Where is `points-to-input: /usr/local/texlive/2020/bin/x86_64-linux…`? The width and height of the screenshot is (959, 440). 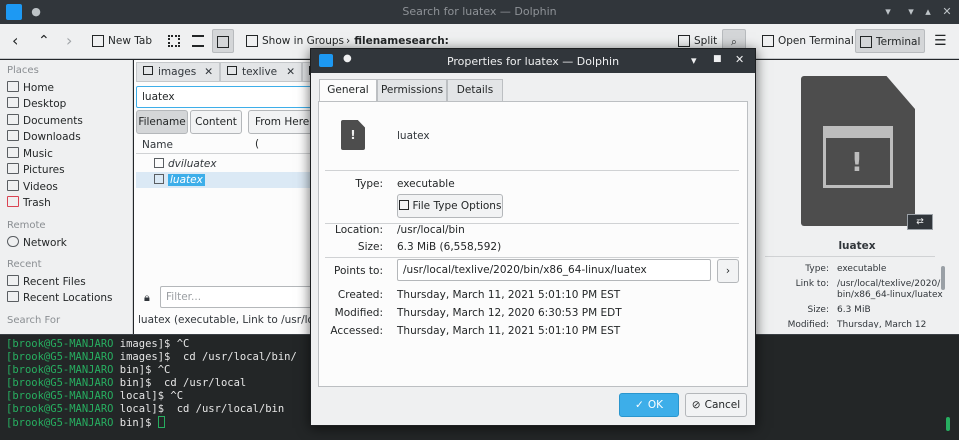 points-to-input: /usr/local/texlive/2020/bin/x86_64-linux… is located at coordinates (554, 270).